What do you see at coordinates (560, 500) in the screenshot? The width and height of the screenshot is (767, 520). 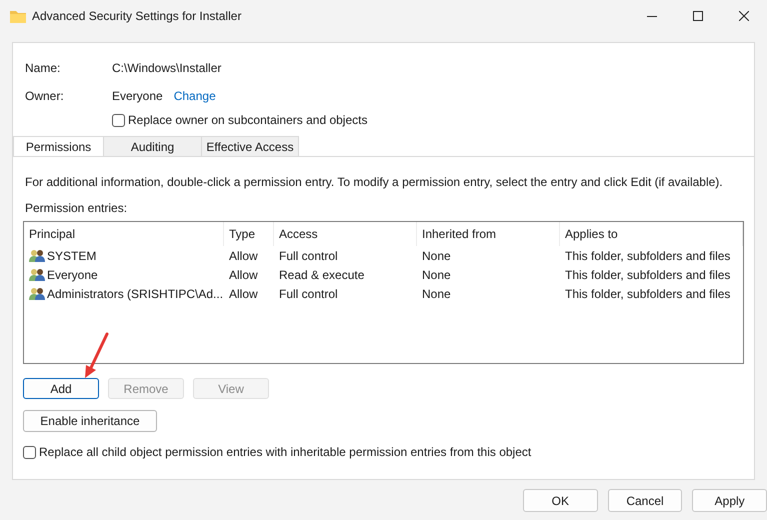 I see `button: OK` at bounding box center [560, 500].